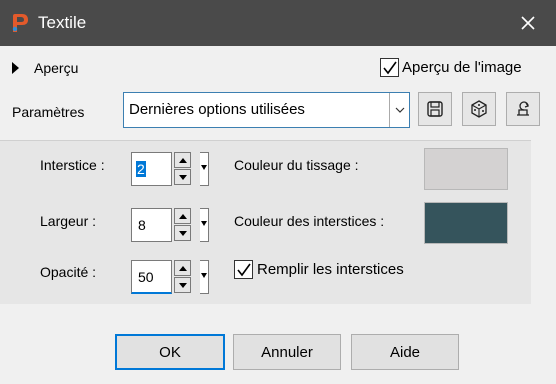 This screenshot has height=384, width=556. I want to click on image-preview-checkbox, so click(389, 67).